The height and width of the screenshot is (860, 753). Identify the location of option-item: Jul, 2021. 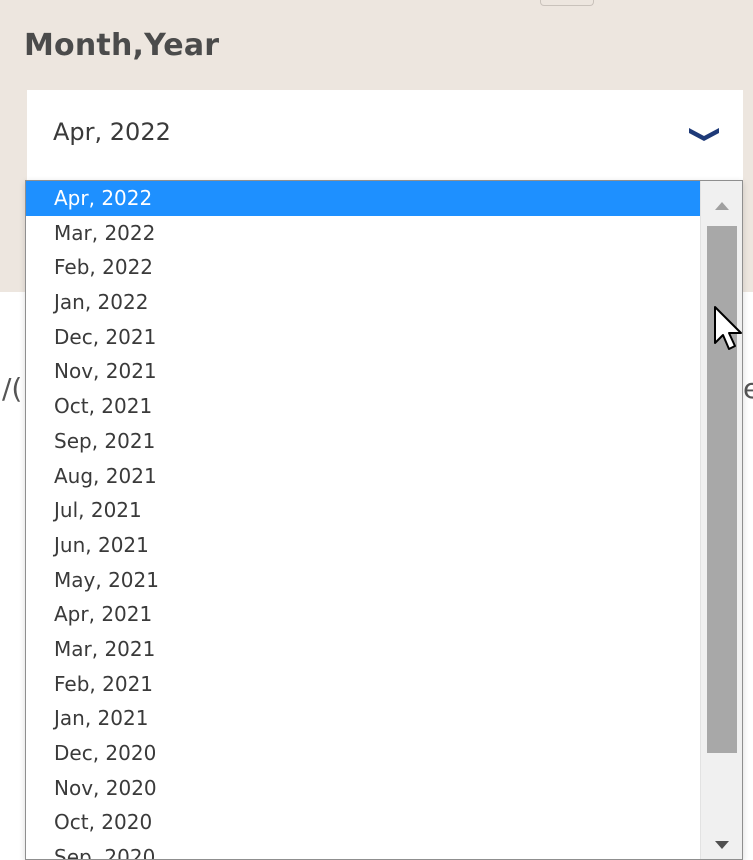
(363, 510).